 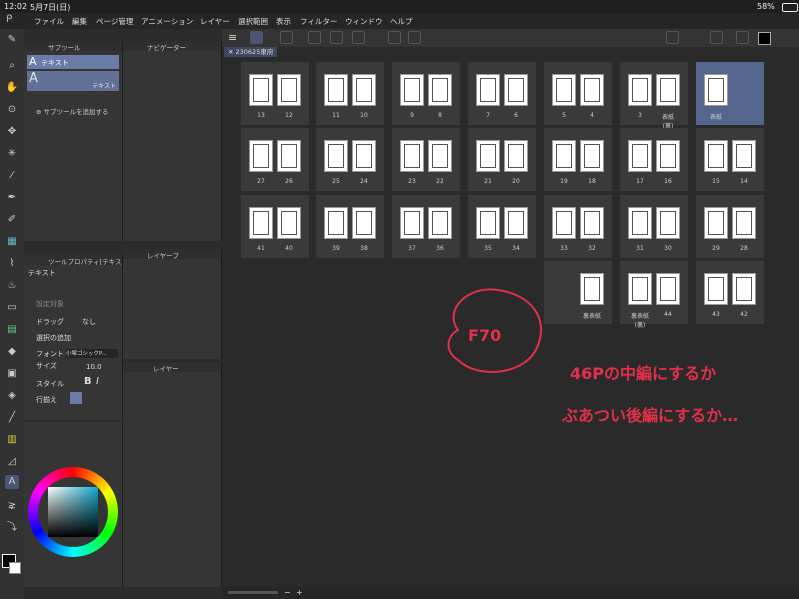 I want to click on balloon-icon: ⋧, so click(x=12, y=506).